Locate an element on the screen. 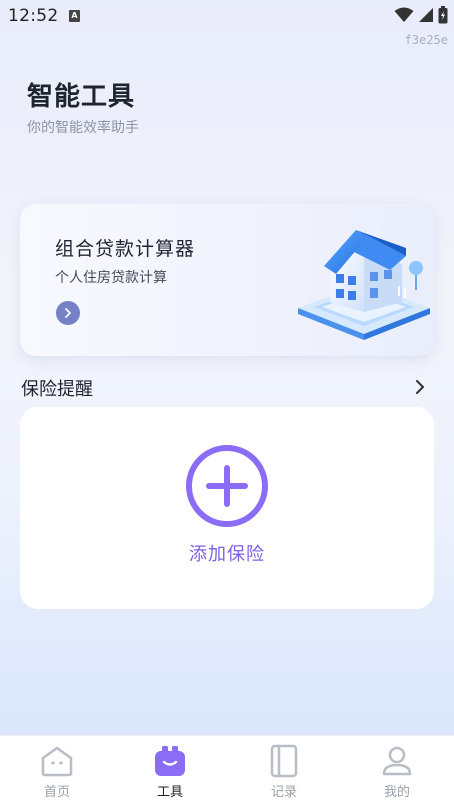 The height and width of the screenshot is (807, 454). page-subtitle: 你的智能效率助手 is located at coordinates (83, 128).